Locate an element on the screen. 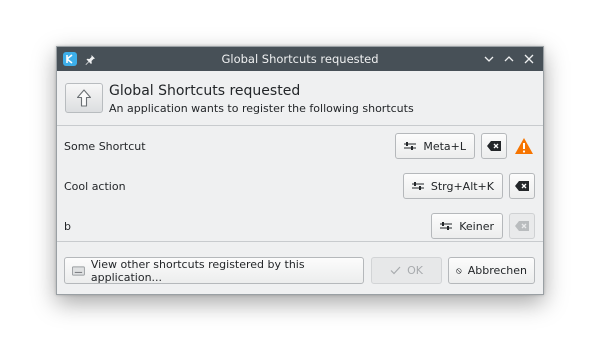 The width and height of the screenshot is (600, 362). shortcut-row: b Keiner is located at coordinates (300, 226).